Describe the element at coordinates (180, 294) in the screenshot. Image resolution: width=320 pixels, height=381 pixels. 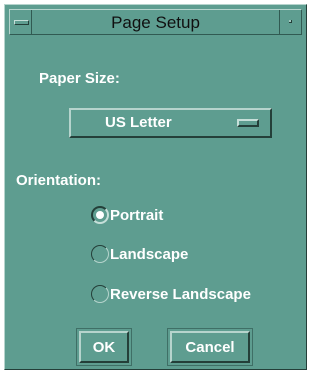
I see `radio-reverse-landscape-label: Reverse Landscape` at that location.